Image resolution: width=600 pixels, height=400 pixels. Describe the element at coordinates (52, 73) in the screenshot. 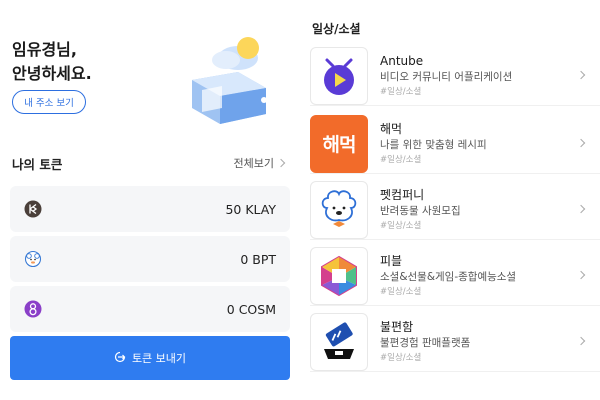

I see `greeting-line-2: 안녕하세요.` at that location.